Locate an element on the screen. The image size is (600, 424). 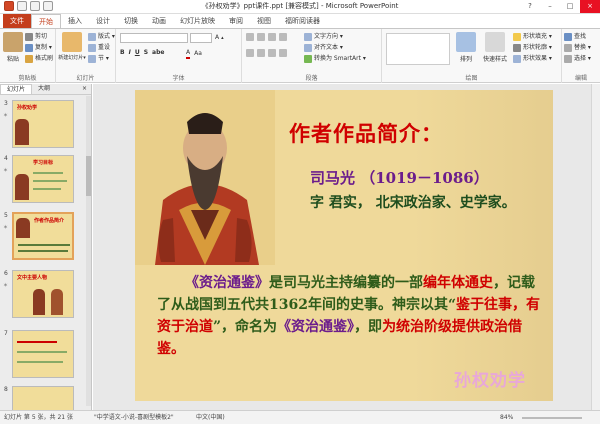
slide-thumbnail-5: 5 ✶ 作者作品简介 is located at coordinates (46, 238).